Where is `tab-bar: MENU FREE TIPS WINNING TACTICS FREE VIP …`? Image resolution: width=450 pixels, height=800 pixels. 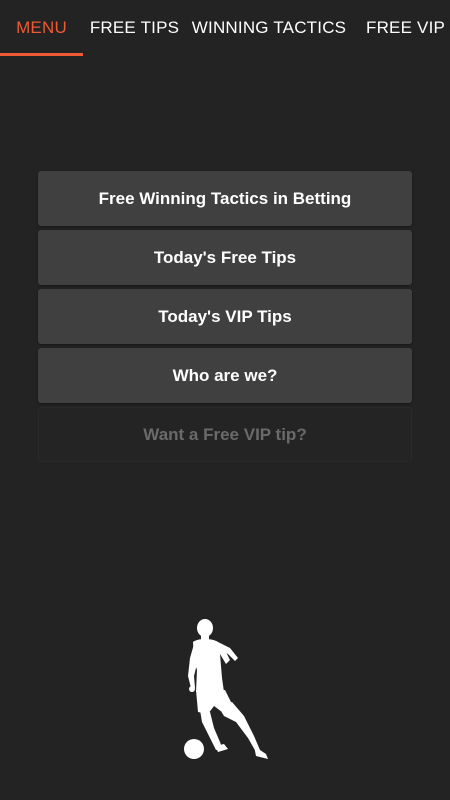 tab-bar: MENU FREE TIPS WINNING TACTICS FREE VIP … is located at coordinates (225, 28).